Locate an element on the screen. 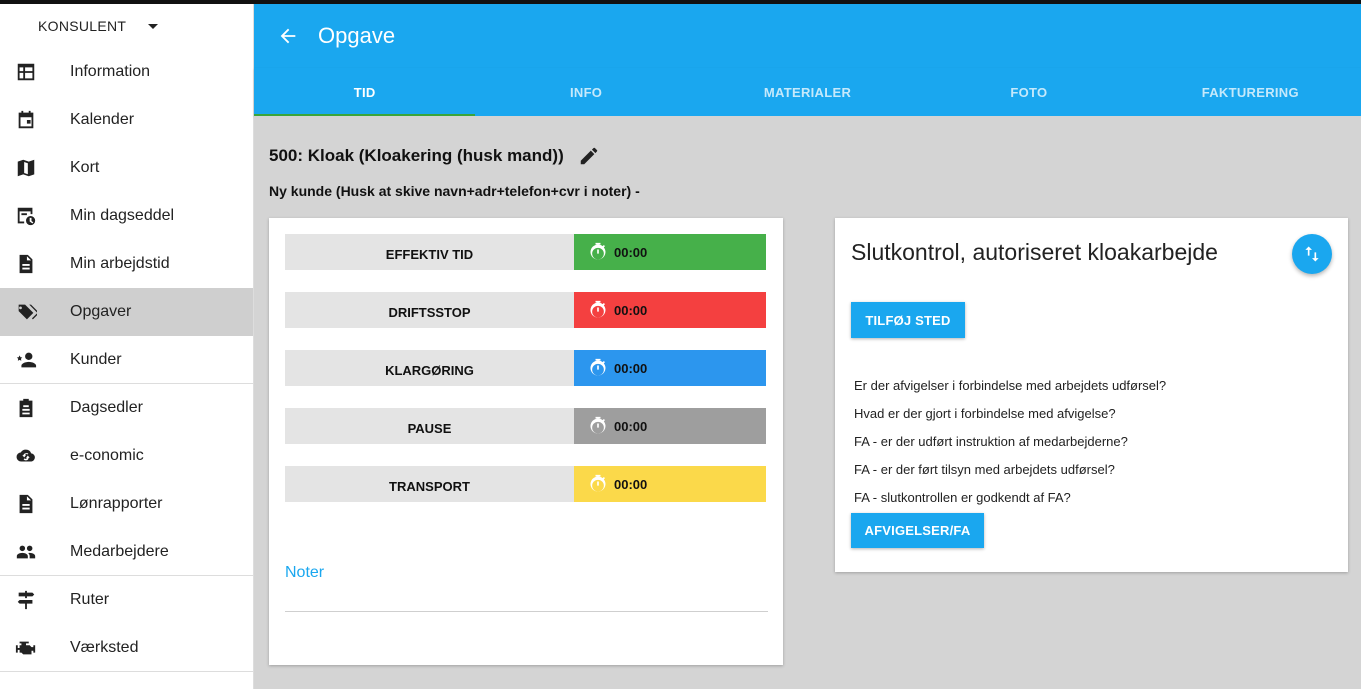  sidebar-item-label: Information is located at coordinates (110, 71).